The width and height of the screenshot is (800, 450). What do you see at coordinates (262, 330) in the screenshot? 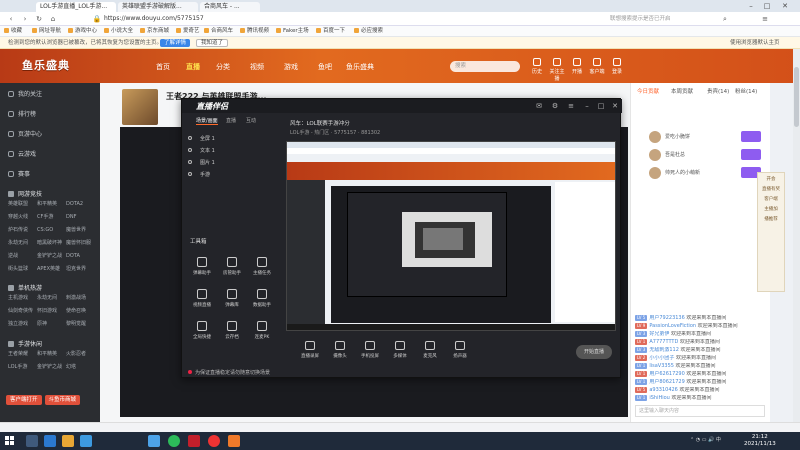
I see `tool-pk: 连麦PK` at bounding box center [262, 330].